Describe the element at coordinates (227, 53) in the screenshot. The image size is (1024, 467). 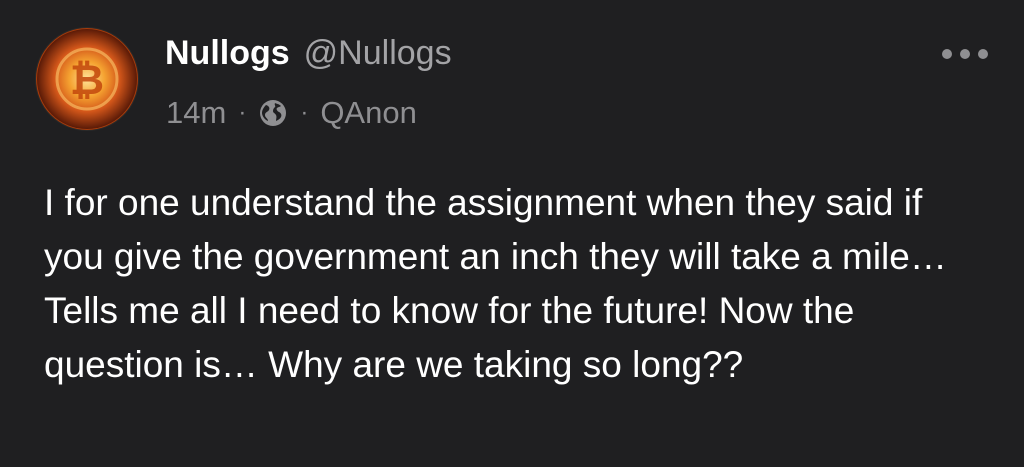
I see `author-display-name: Nullogs` at that location.